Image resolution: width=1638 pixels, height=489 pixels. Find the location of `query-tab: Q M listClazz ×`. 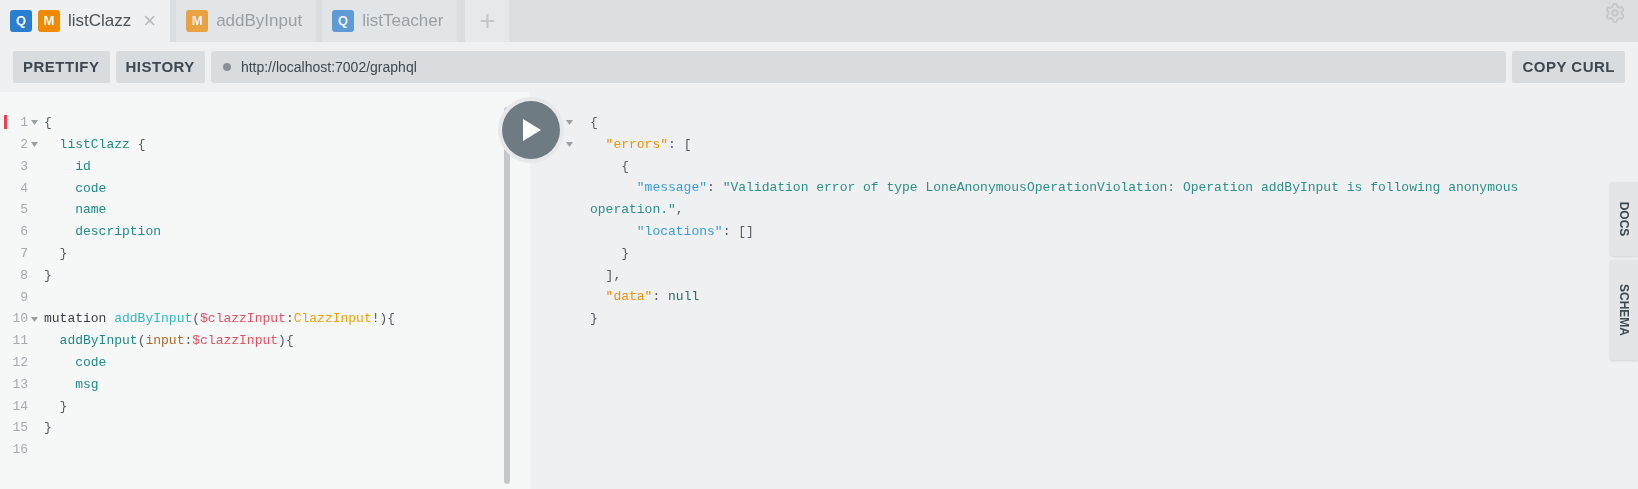

query-tab: Q M listClazz × is located at coordinates (85, 21).